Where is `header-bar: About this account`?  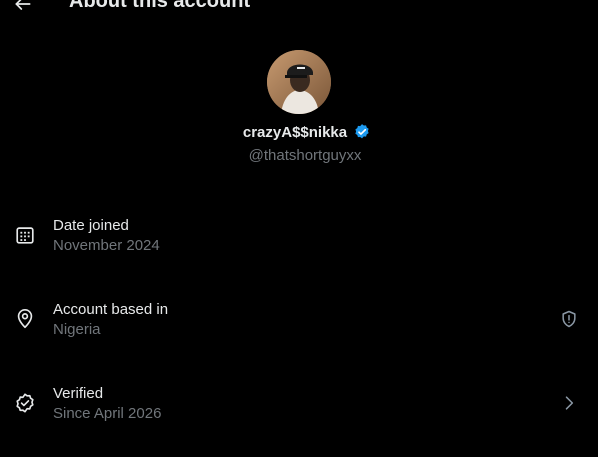
header-bar: About this account is located at coordinates (299, 10).